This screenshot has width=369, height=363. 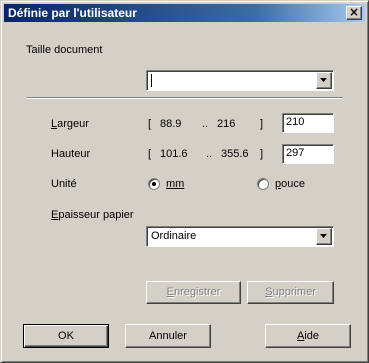 What do you see at coordinates (150, 154) in the screenshot?
I see `height-range-open: [` at bounding box center [150, 154].